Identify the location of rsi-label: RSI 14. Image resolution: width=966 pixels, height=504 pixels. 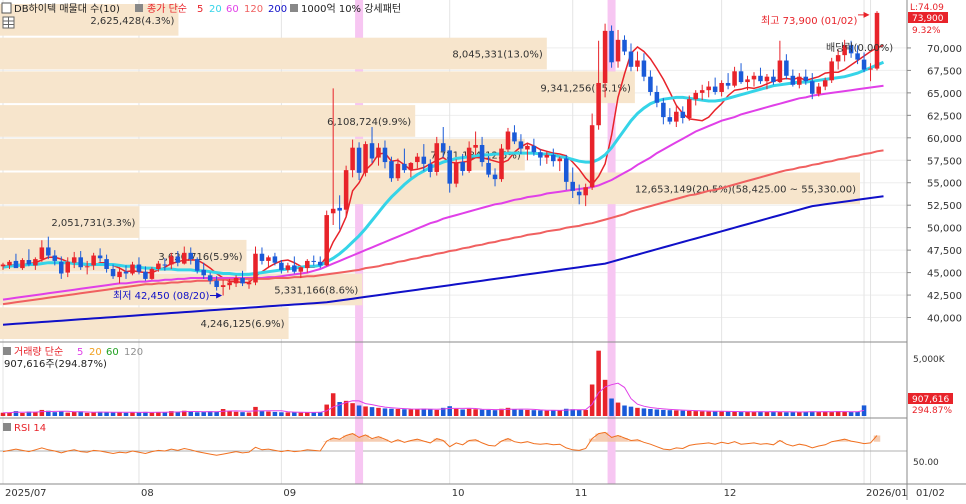
(30, 428).